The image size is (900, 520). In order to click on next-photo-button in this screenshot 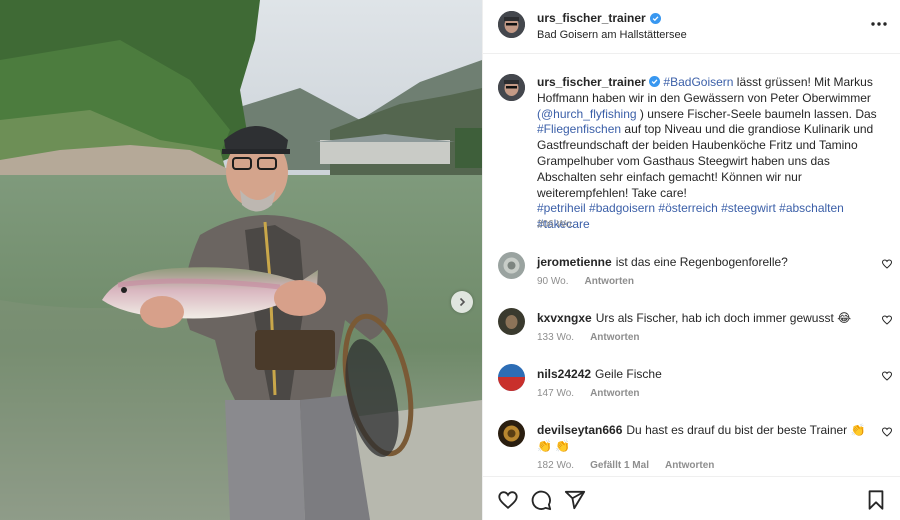, I will do `click(462, 302)`.